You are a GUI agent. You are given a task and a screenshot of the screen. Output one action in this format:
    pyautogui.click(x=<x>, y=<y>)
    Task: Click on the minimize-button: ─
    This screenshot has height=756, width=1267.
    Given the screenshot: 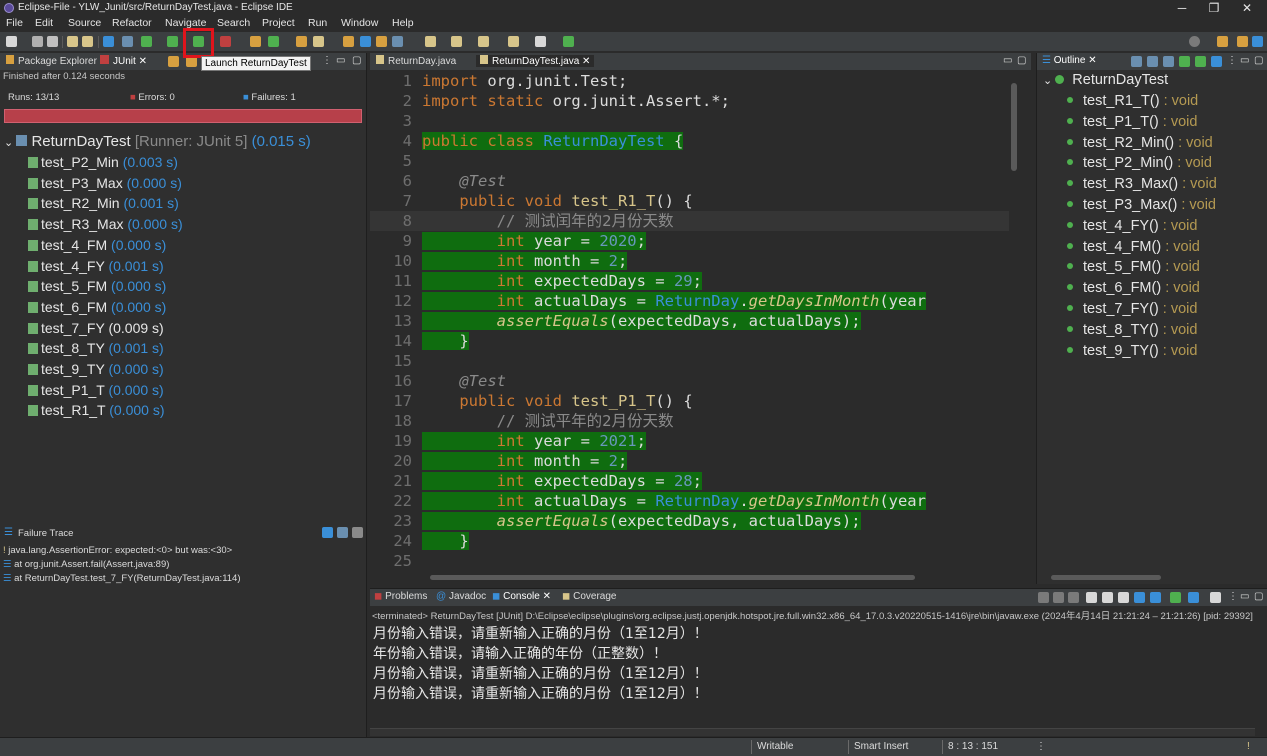 What is the action you would take?
    pyautogui.click(x=1182, y=8)
    